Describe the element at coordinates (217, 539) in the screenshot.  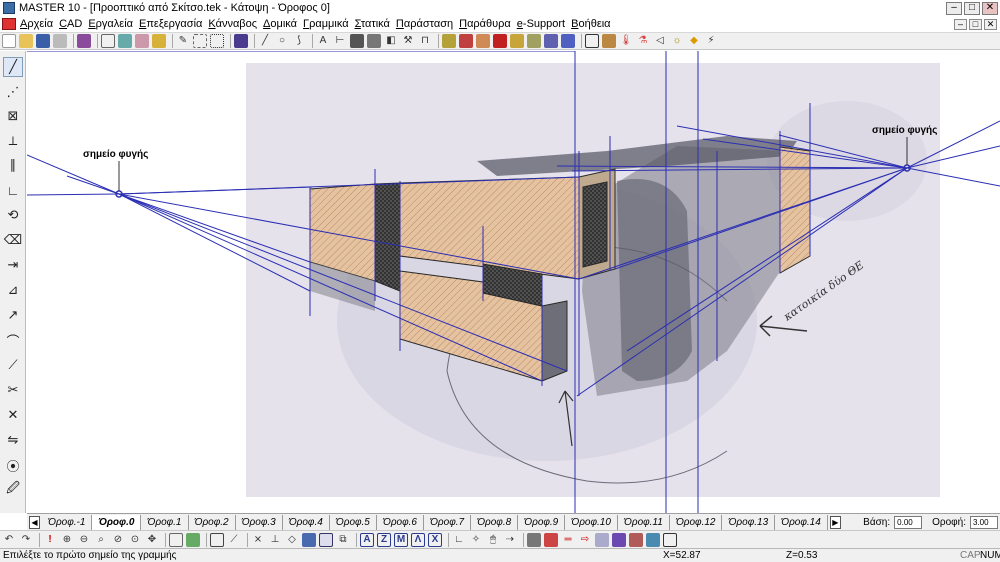
I see `snap-endpoint-icon` at that location.